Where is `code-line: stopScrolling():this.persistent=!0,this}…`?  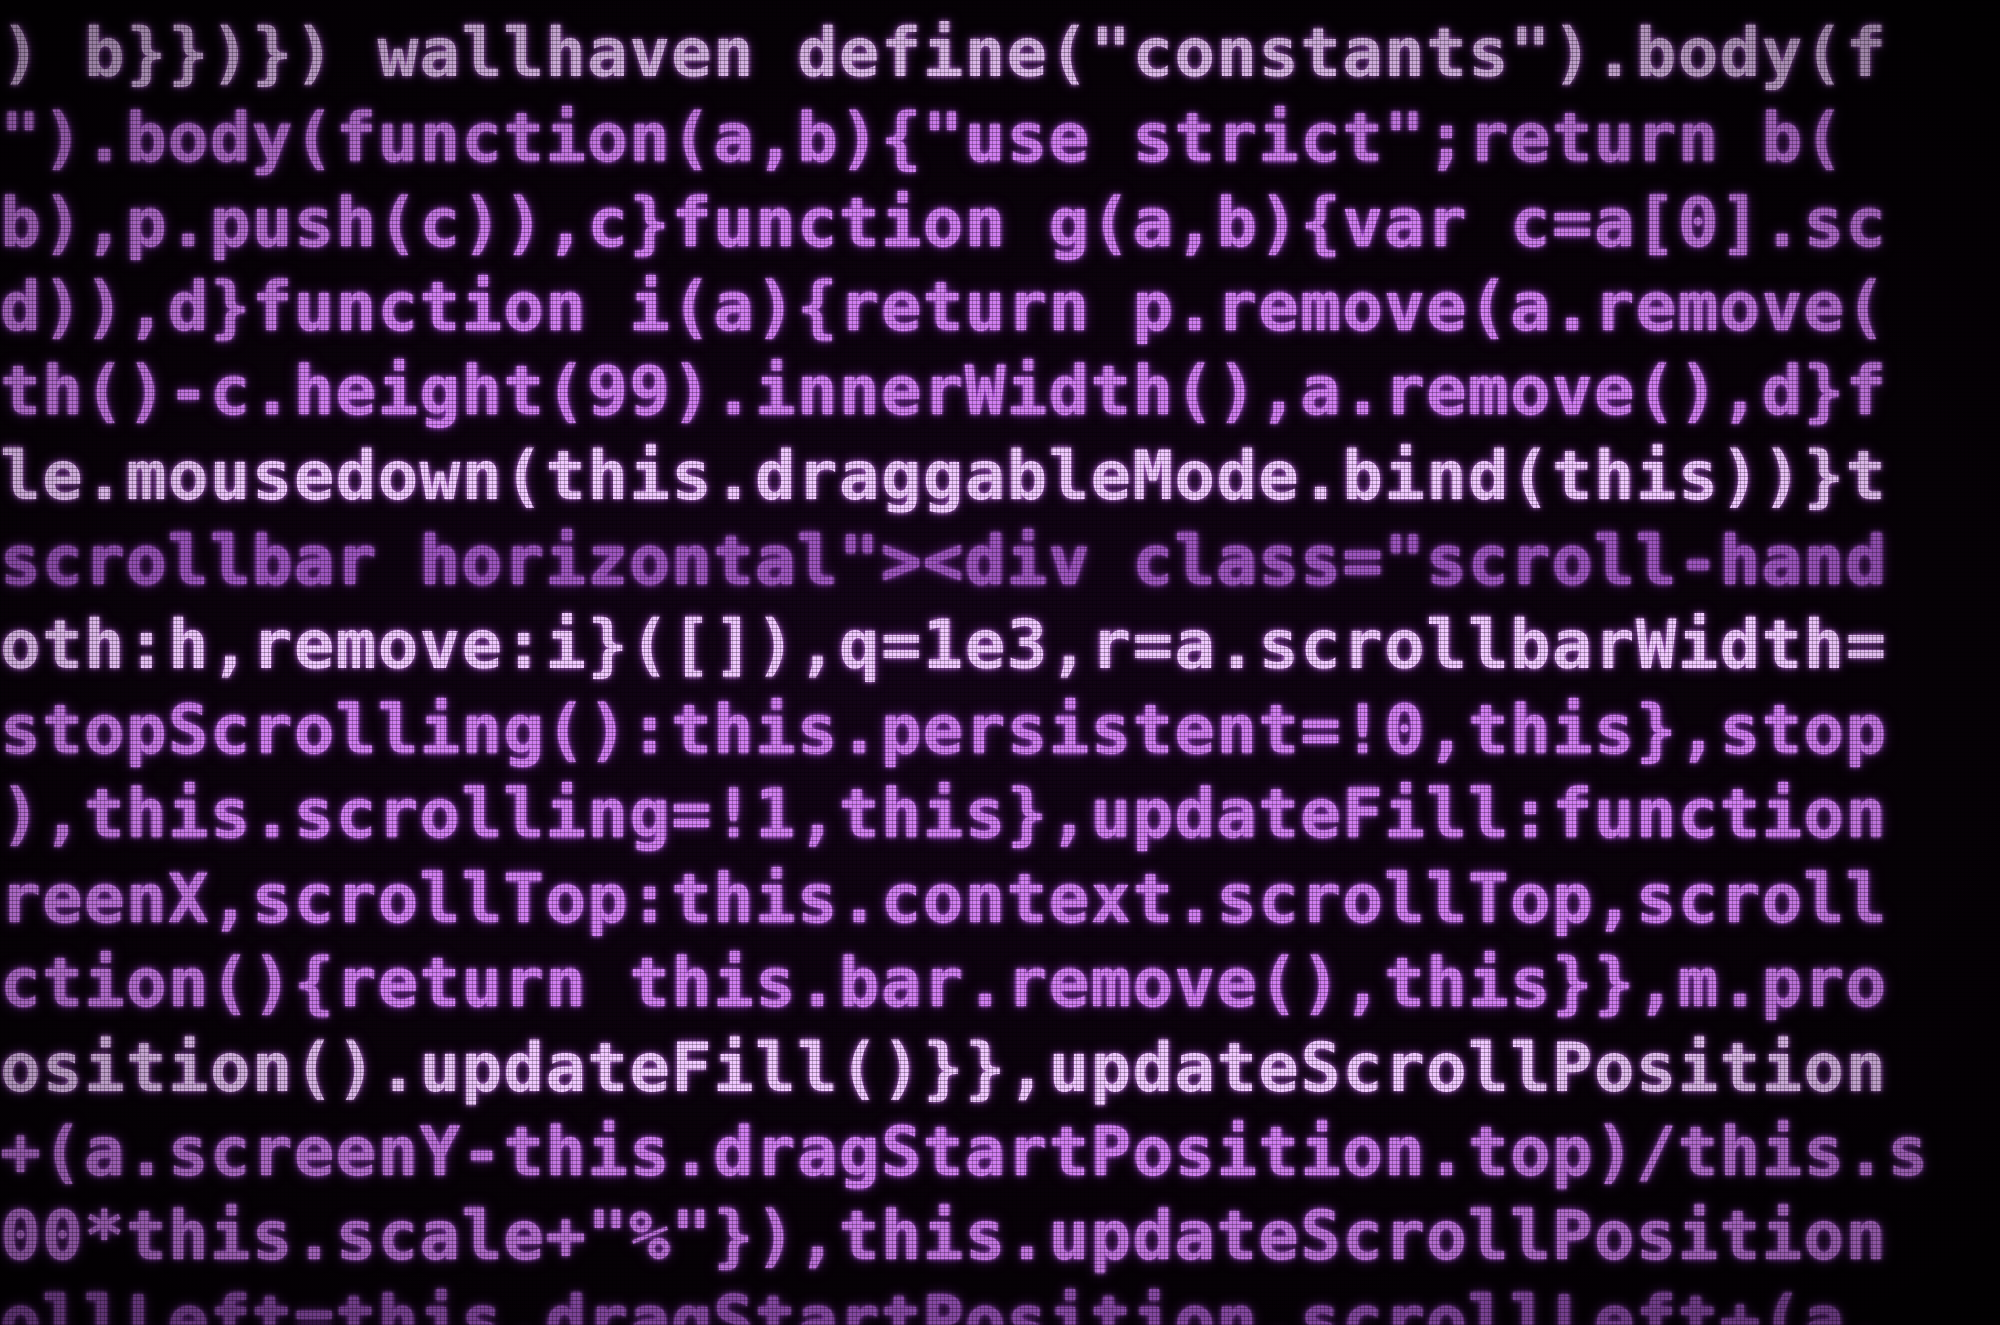 code-line: stopScrolling():this.persistent=!0,this}… is located at coordinates (944, 730).